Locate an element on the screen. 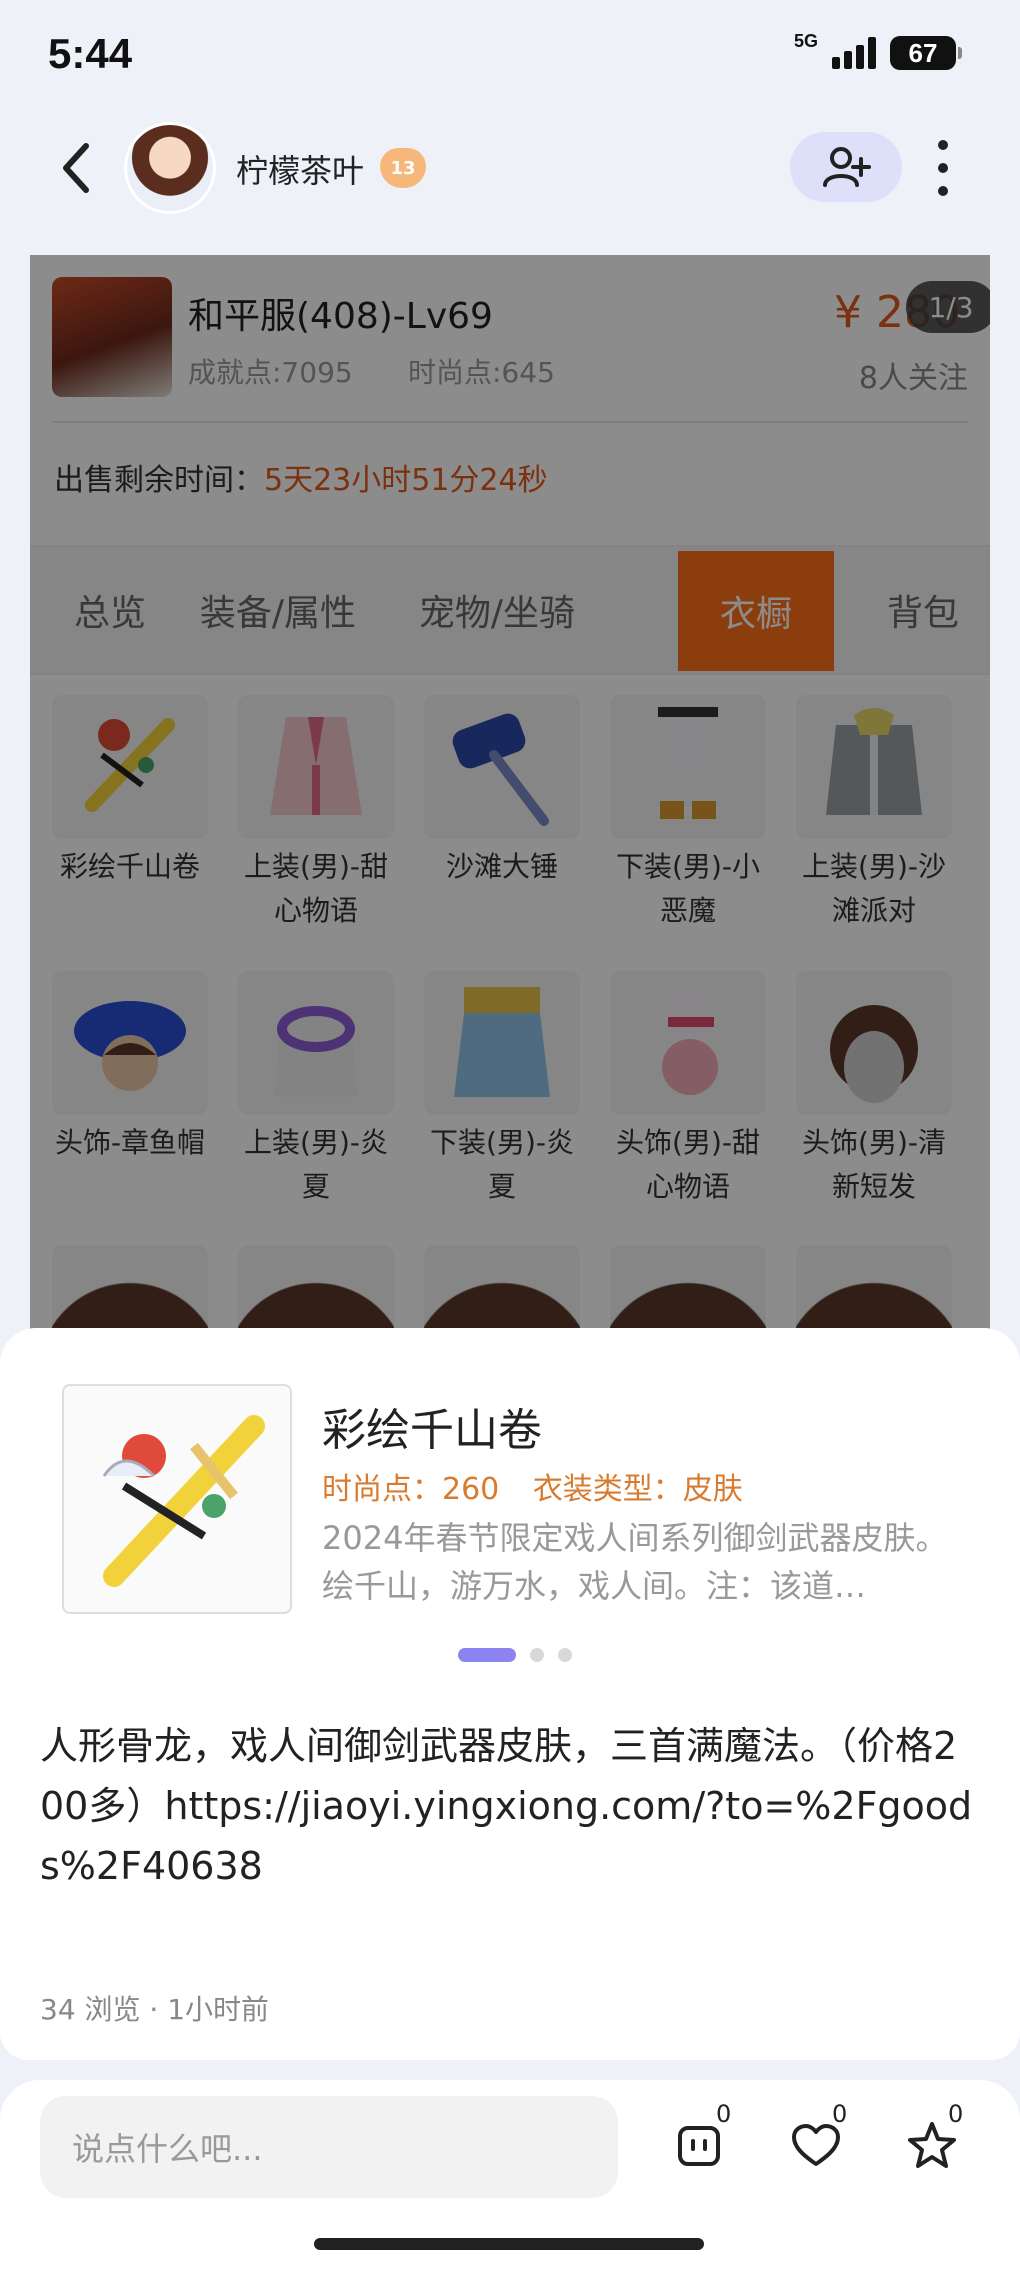 The image size is (1020, 2270). post-meta: 34 浏览 · 1小时前 is located at coordinates (155, 2009).